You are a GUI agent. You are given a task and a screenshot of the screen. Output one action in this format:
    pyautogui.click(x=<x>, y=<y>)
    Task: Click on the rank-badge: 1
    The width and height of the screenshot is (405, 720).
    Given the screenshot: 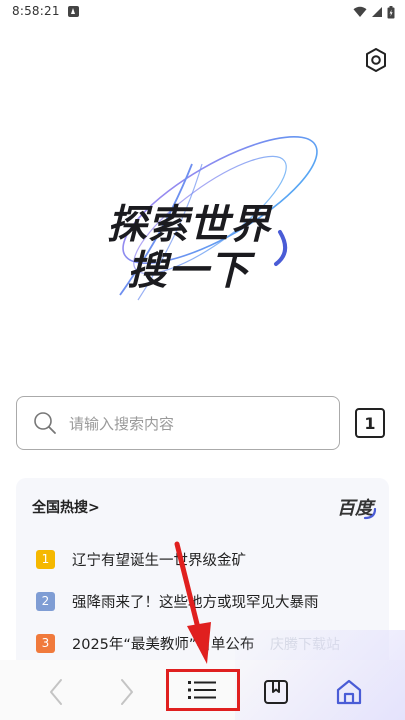 What is the action you would take?
    pyautogui.click(x=45, y=559)
    